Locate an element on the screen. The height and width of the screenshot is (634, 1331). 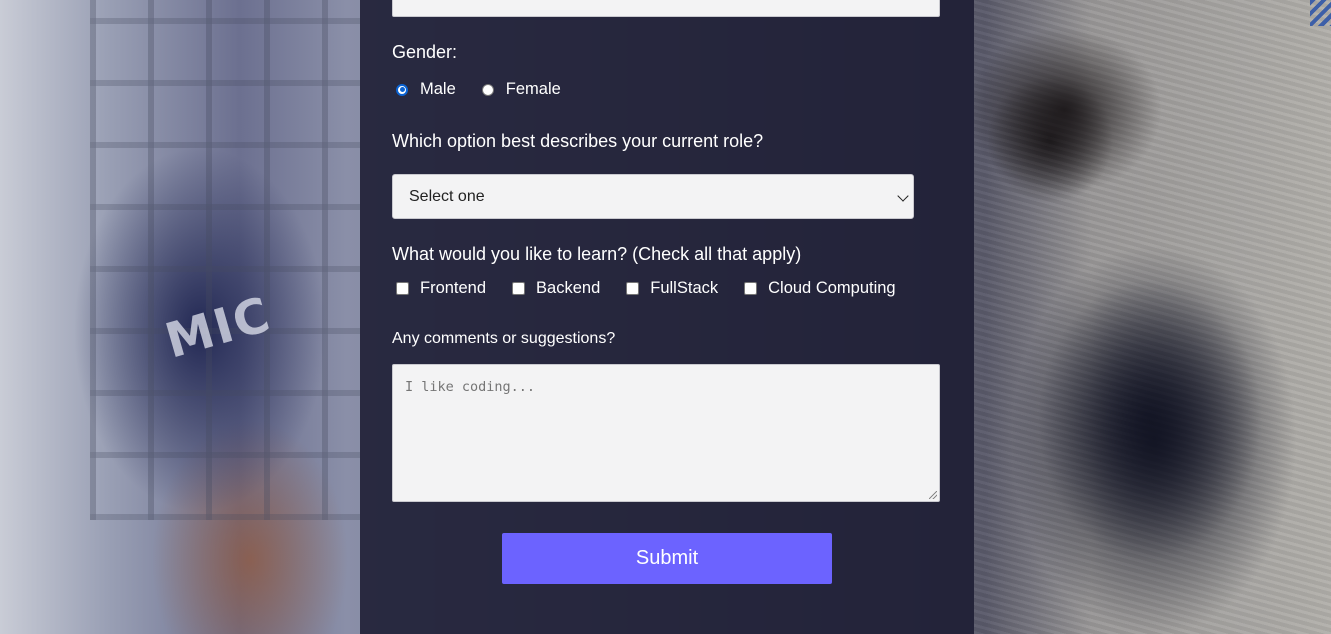
chevron-down-icon is located at coordinates (903, 196).